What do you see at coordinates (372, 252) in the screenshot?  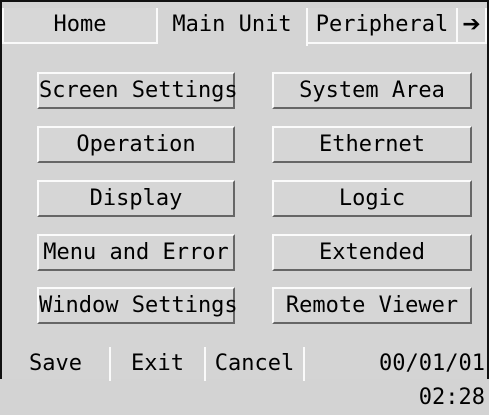 I see `extended-button: Extended` at bounding box center [372, 252].